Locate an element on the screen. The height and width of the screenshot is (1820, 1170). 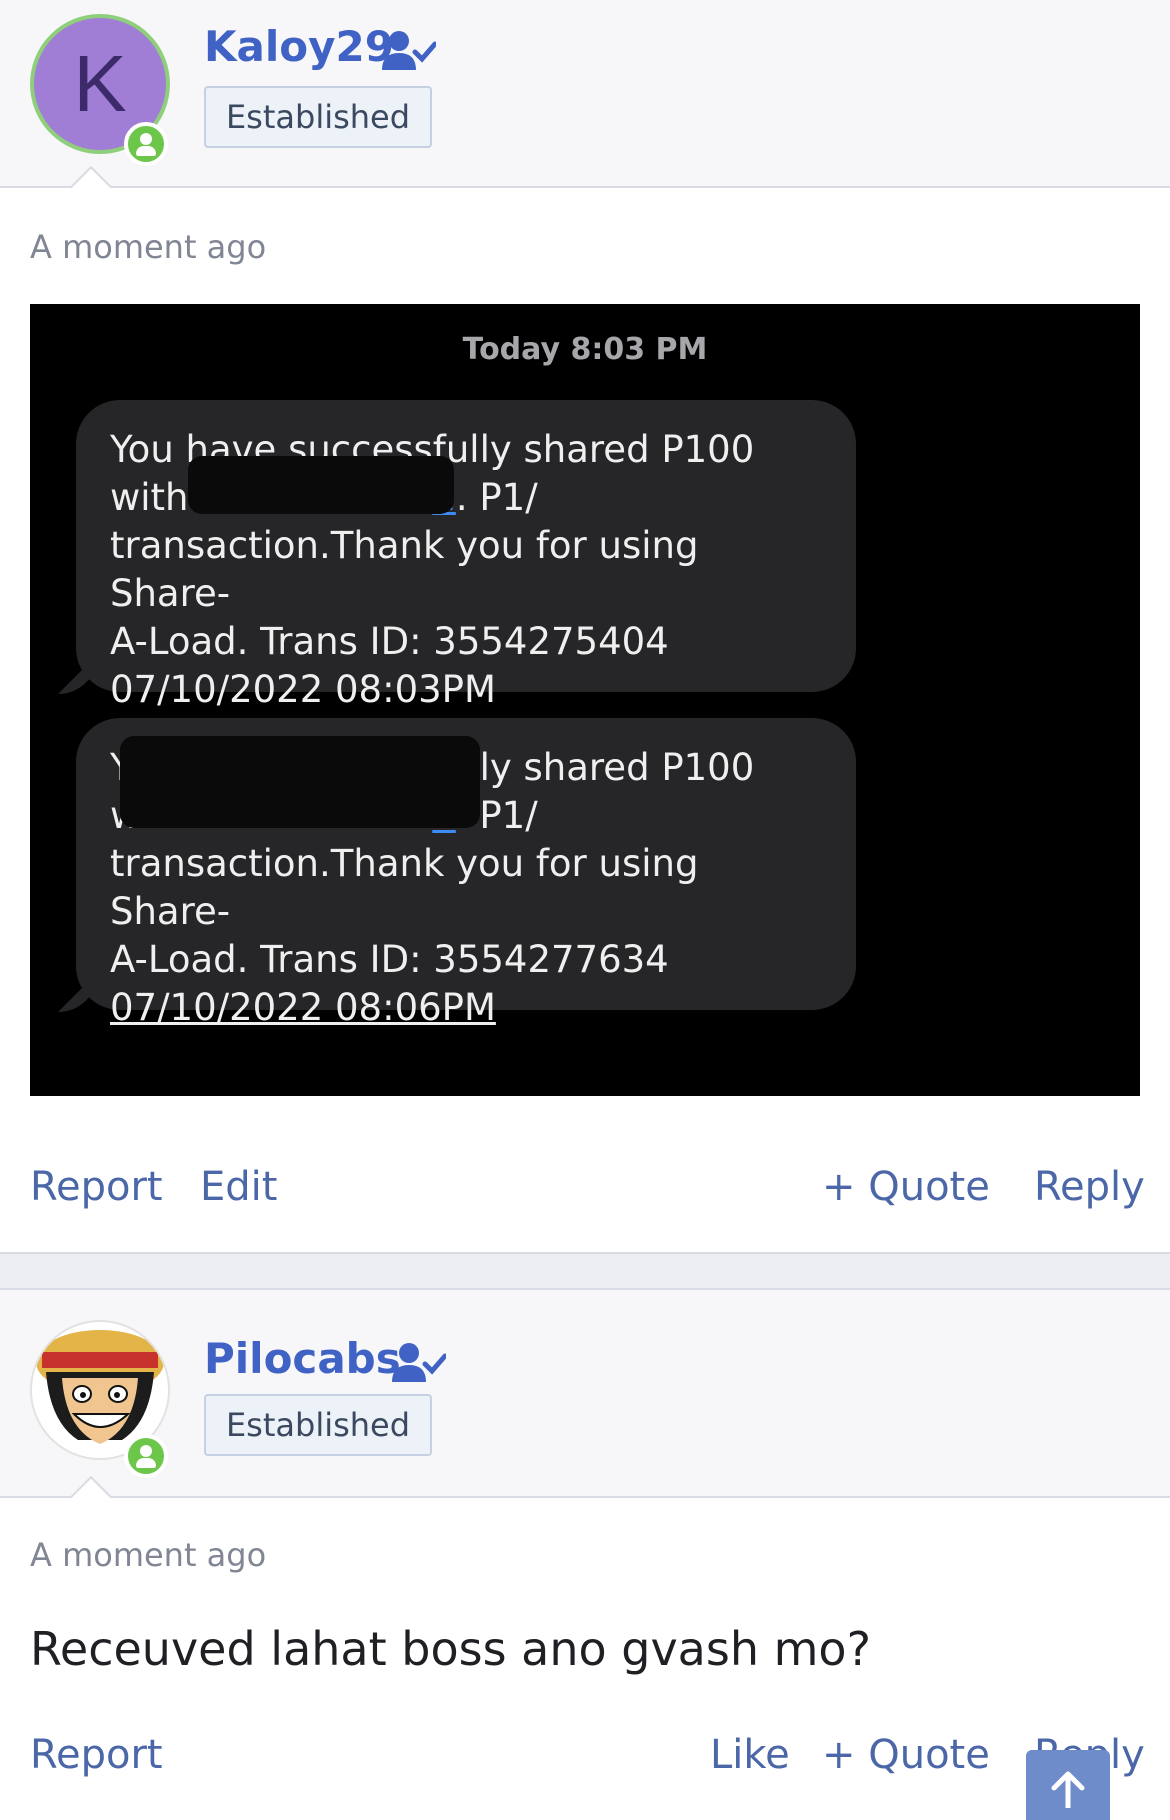
arrow-up-icon is located at coordinates (1068, 1791).